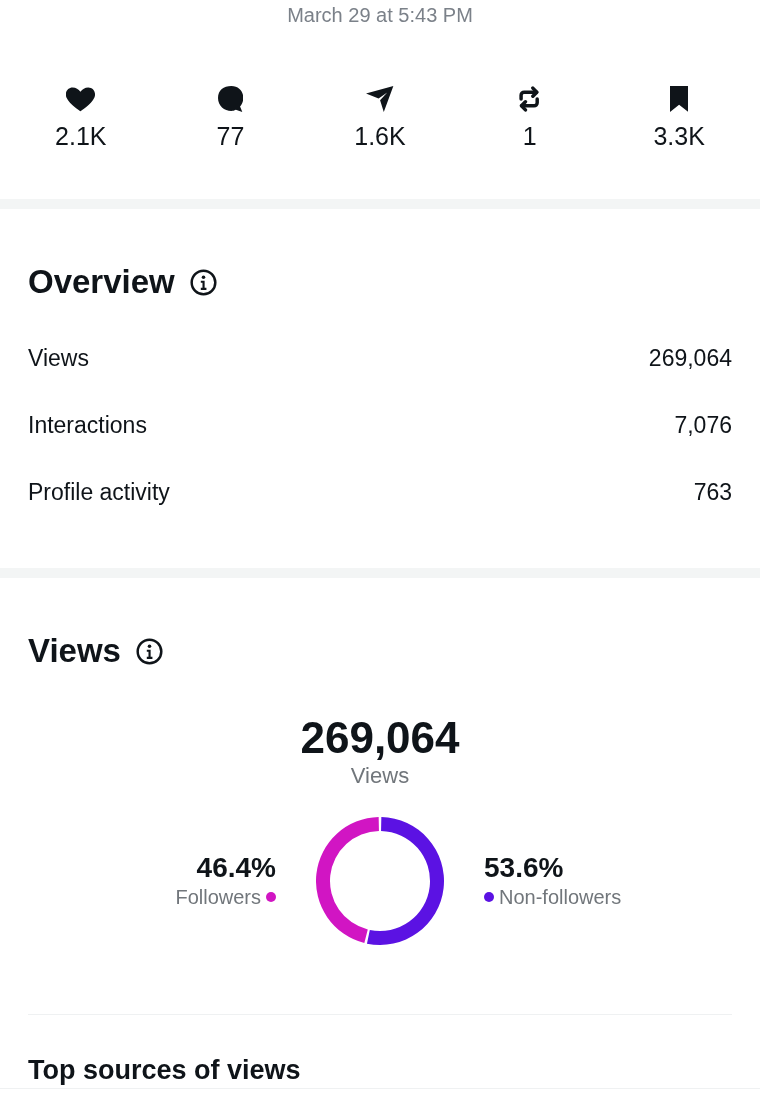  What do you see at coordinates (165, 1070) in the screenshot?
I see `section-heading: Top sources of views` at bounding box center [165, 1070].